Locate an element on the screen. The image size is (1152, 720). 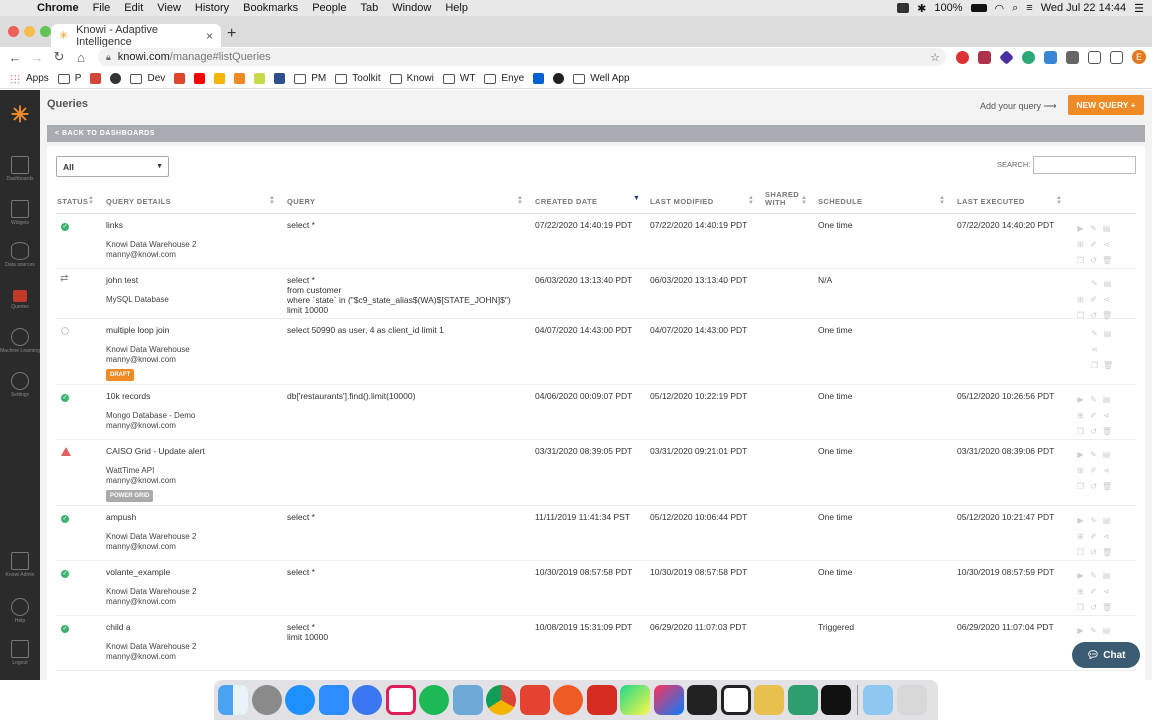
bookmark-github is located at coordinates (559, 78).